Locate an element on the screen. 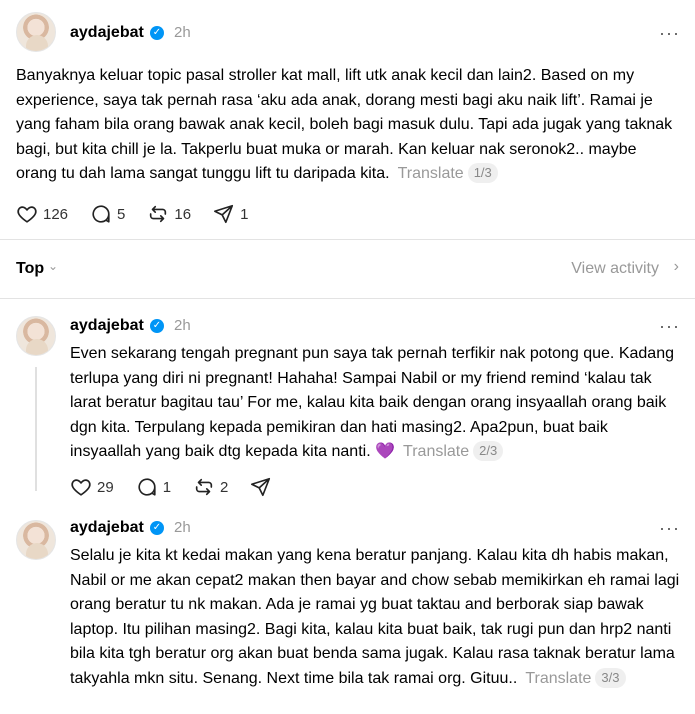 This screenshot has height=714, width=695. share-button is located at coordinates (261, 487).